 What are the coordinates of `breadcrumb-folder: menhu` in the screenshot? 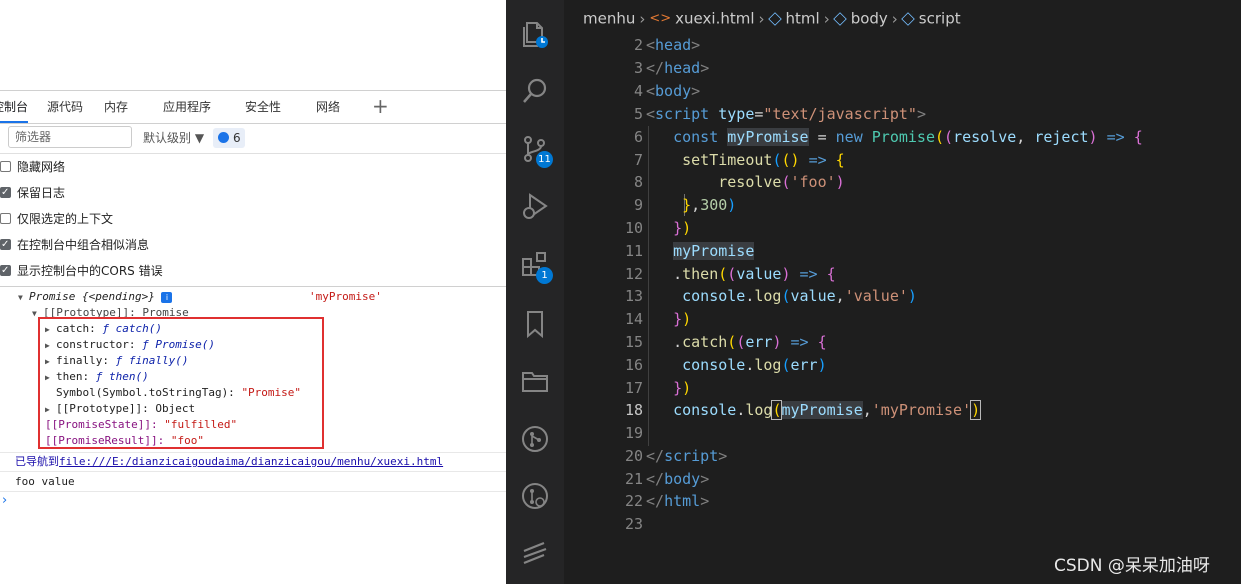 It's located at (609, 19).